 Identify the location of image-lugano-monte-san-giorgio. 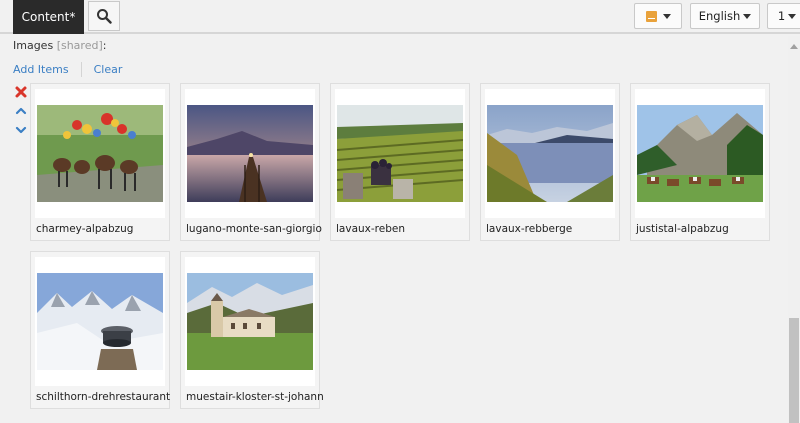
(250, 153).